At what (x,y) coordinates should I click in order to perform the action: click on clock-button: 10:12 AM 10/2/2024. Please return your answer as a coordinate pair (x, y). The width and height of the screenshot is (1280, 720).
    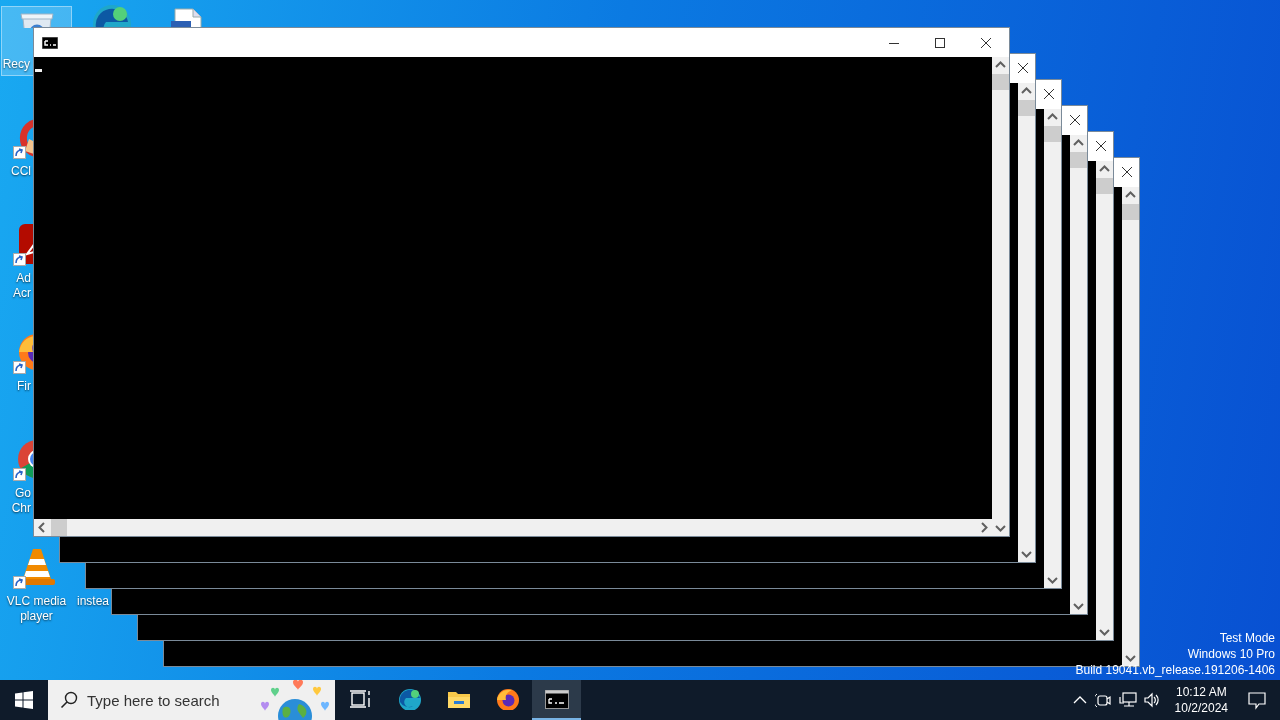
    Looking at the image, I should click on (1201, 700).